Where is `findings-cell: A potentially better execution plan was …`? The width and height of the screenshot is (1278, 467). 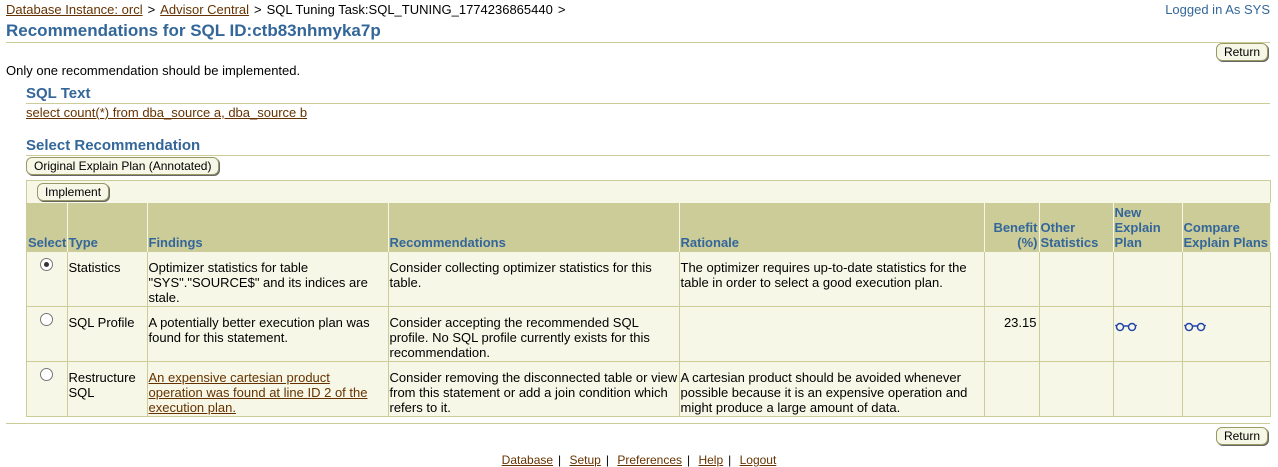
findings-cell: A potentially better execution plan was … is located at coordinates (268, 333).